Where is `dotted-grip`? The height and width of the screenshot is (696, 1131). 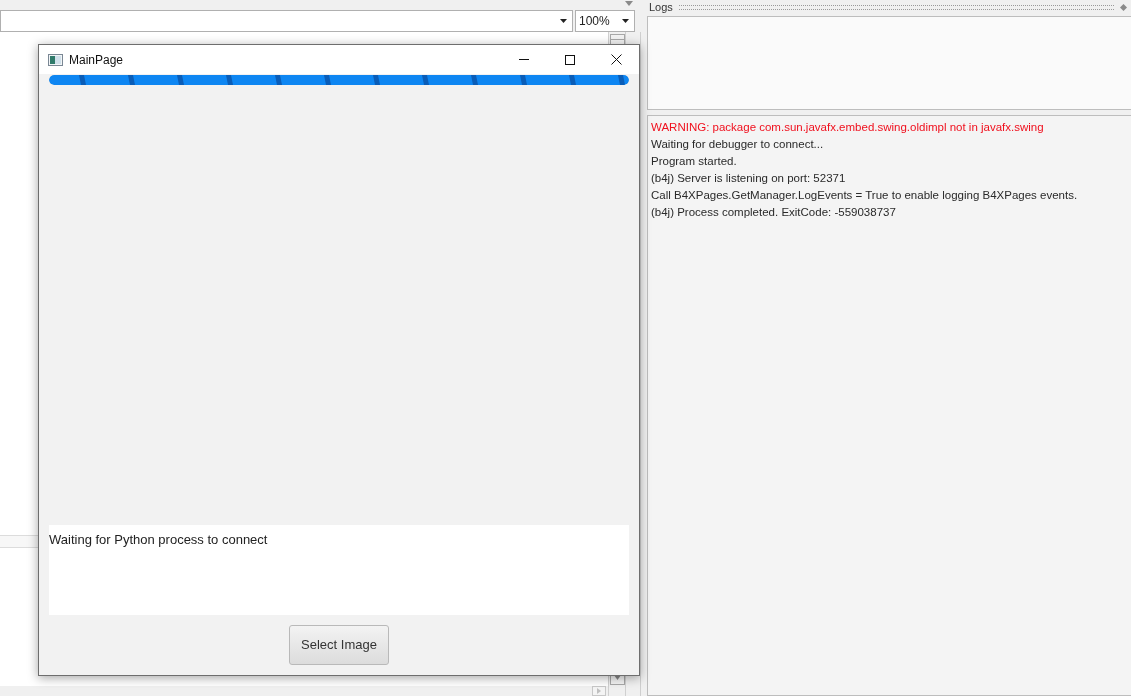
dotted-grip is located at coordinates (896, 7).